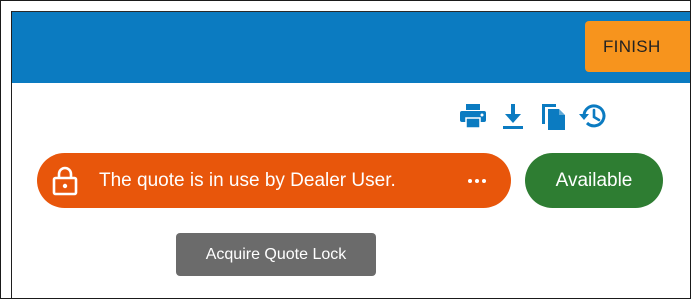  I want to click on quote-lock-banner: The quote is in use by Dealer User., so click(274, 180).